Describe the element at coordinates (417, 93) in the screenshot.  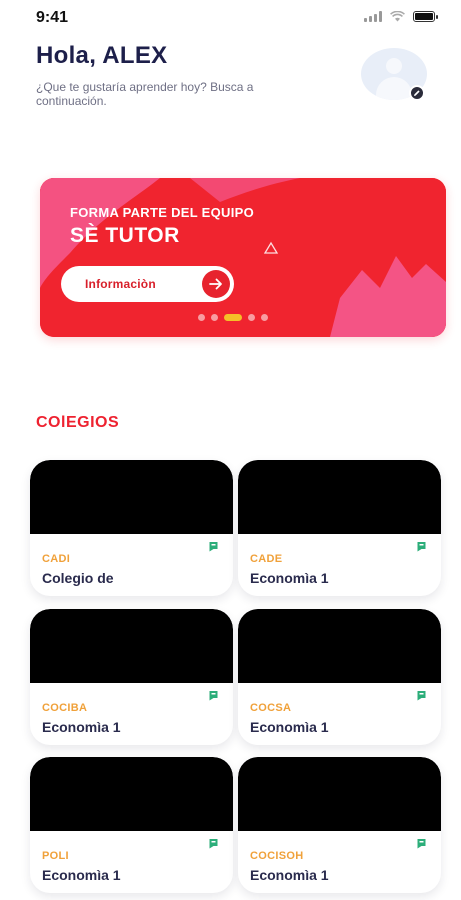
I see `edit-avatar-icon` at that location.